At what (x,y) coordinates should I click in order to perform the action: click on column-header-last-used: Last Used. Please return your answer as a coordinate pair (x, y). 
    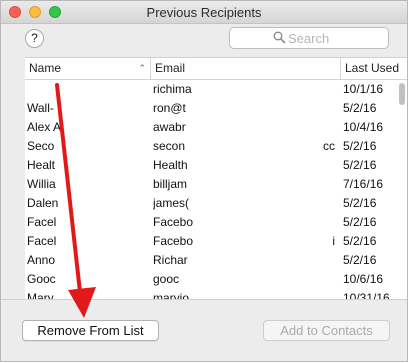
    Looking at the image, I should click on (373, 68).